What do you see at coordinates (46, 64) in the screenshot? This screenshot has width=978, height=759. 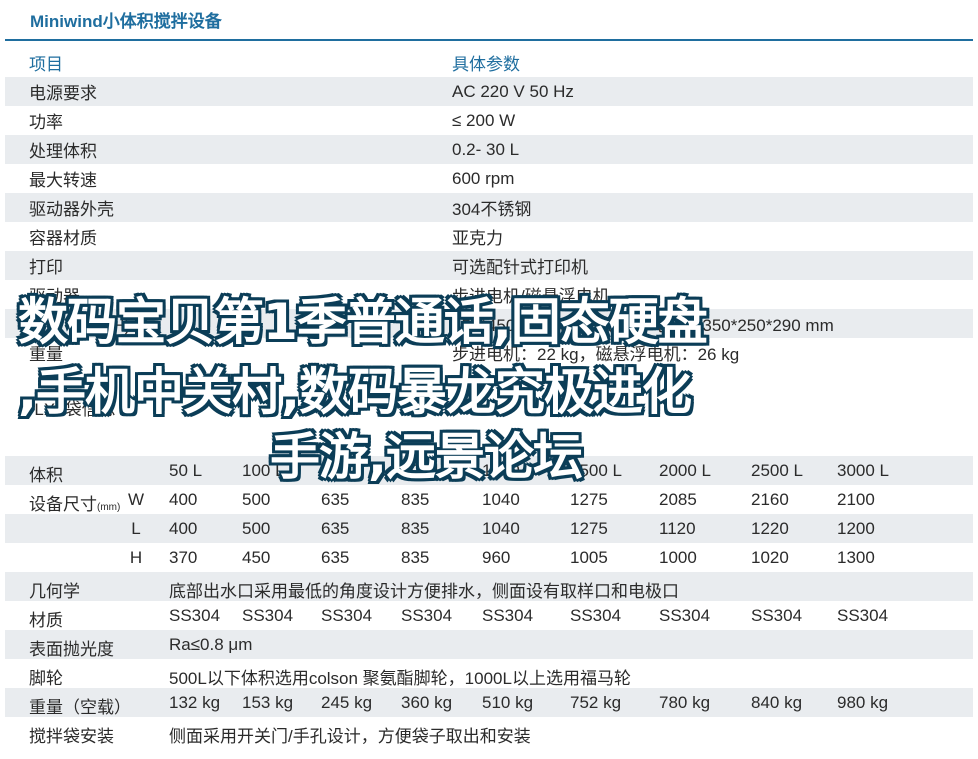 I see `spec-header-item: 项目` at bounding box center [46, 64].